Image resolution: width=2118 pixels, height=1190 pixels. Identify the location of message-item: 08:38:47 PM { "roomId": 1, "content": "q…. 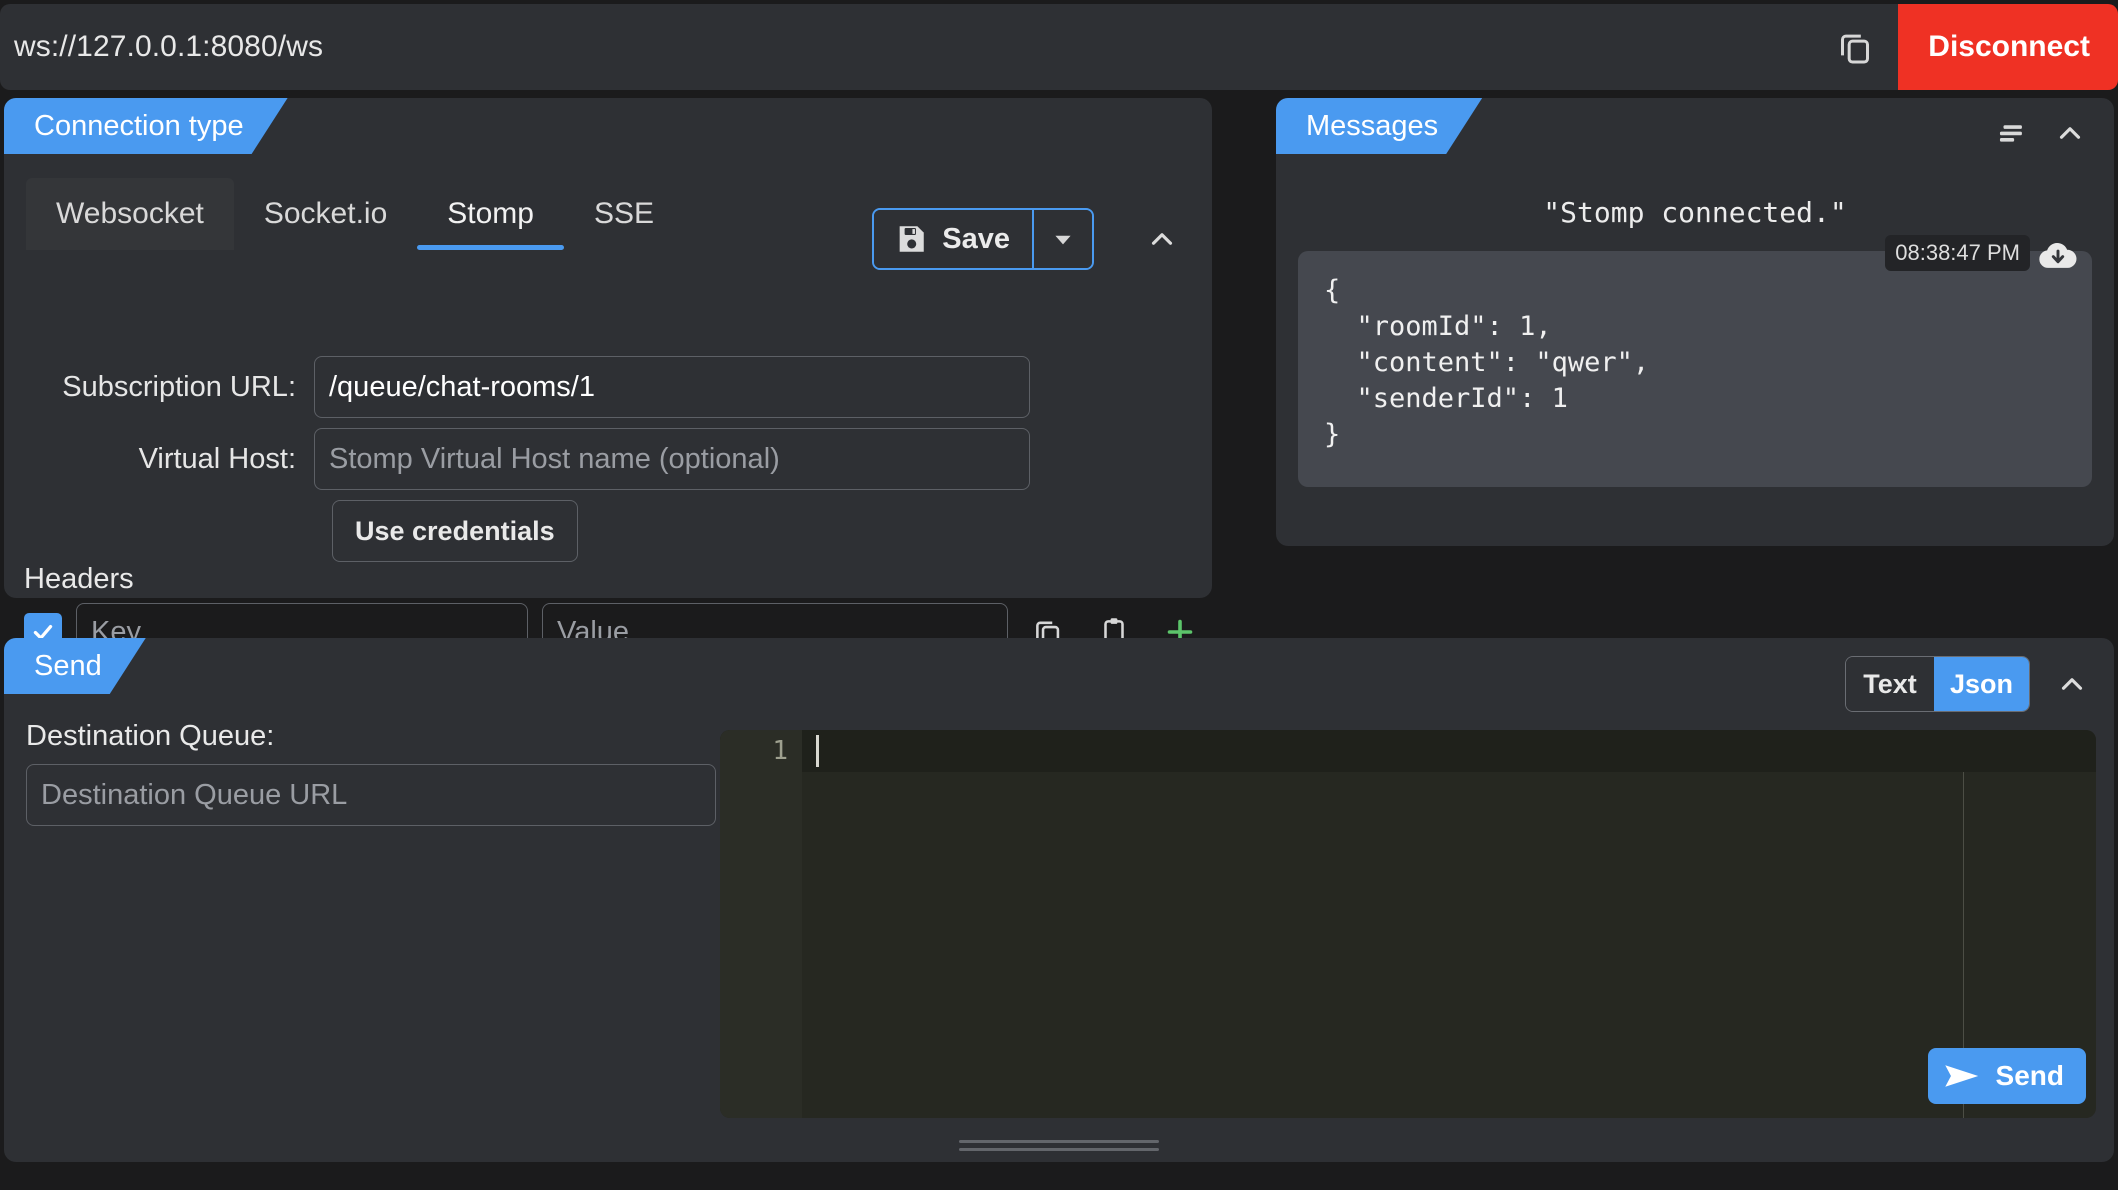
(1695, 361).